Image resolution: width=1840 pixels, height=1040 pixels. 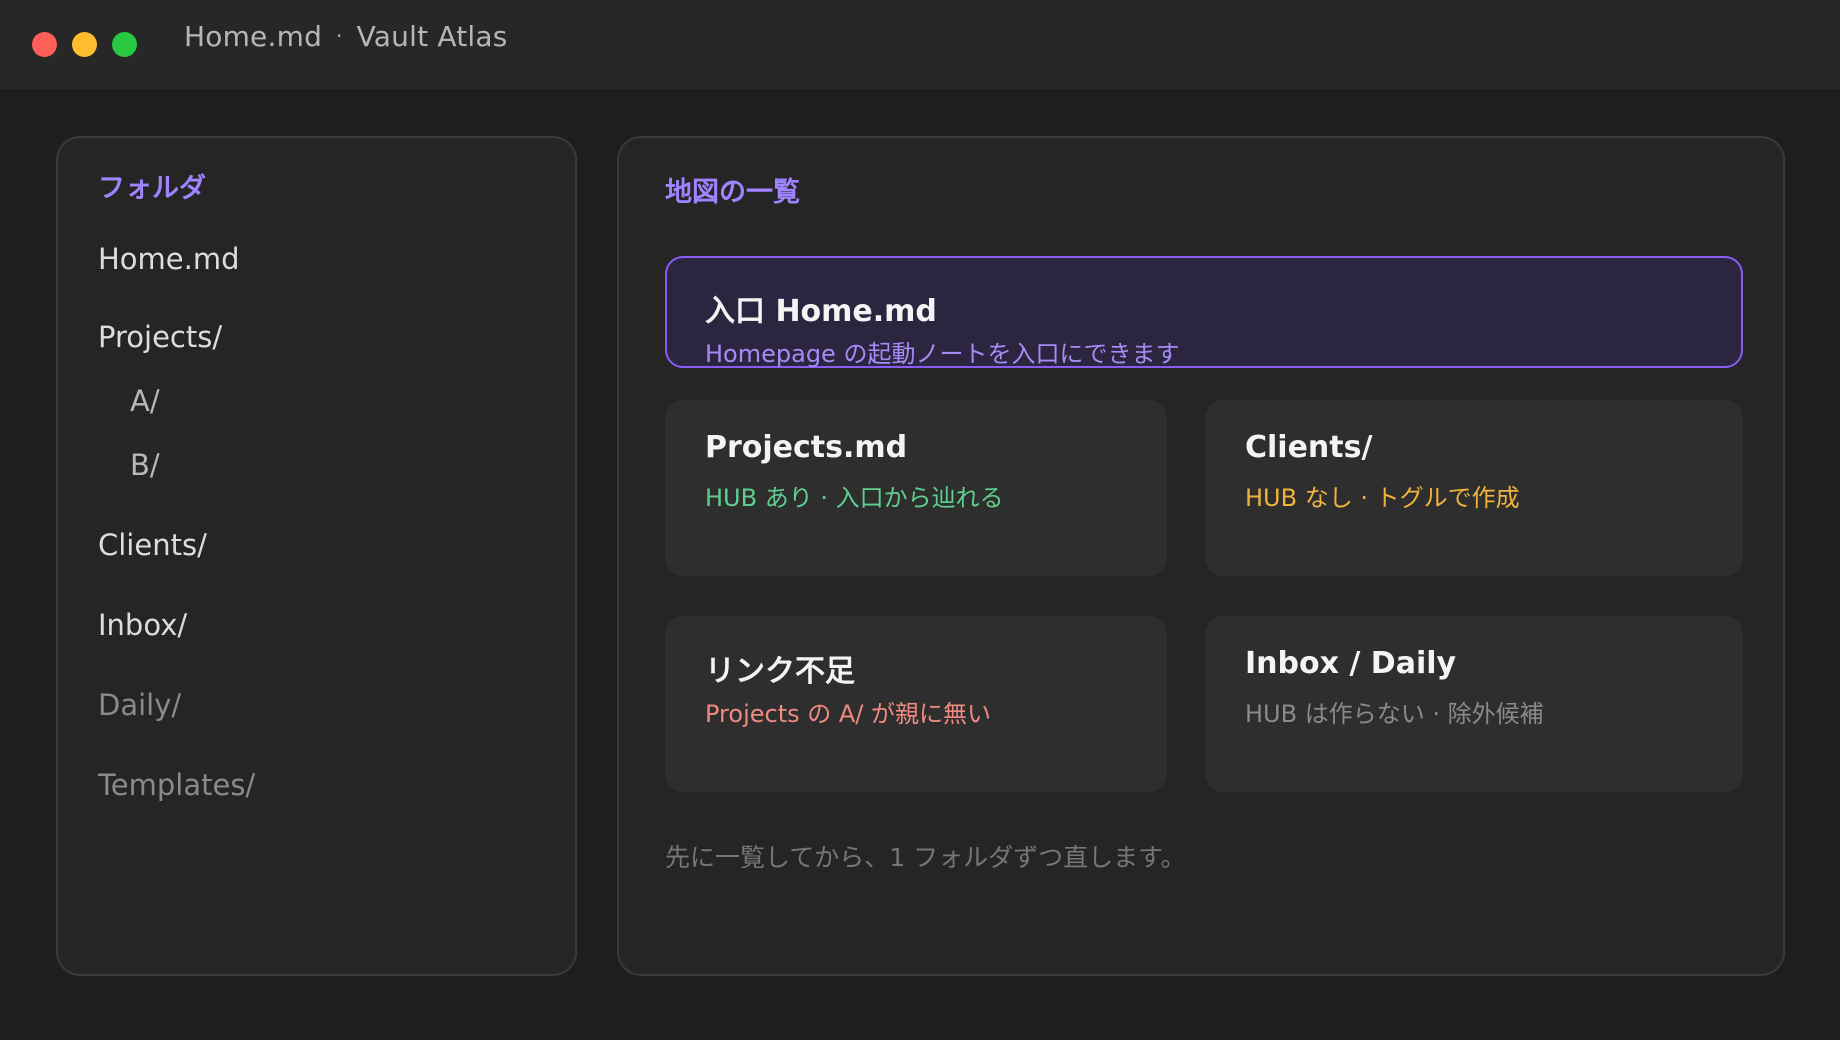 What do you see at coordinates (145, 465) in the screenshot?
I see `sidebar-item-projects-b: B/` at bounding box center [145, 465].